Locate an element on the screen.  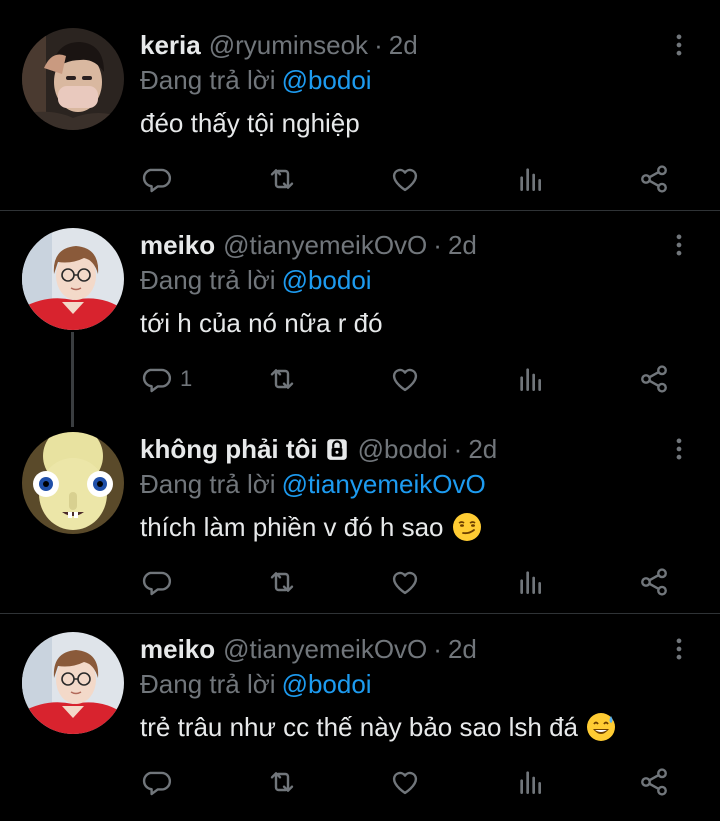
tweet-text: tới h của nó nữa r đó is located at coordinates (261, 323).